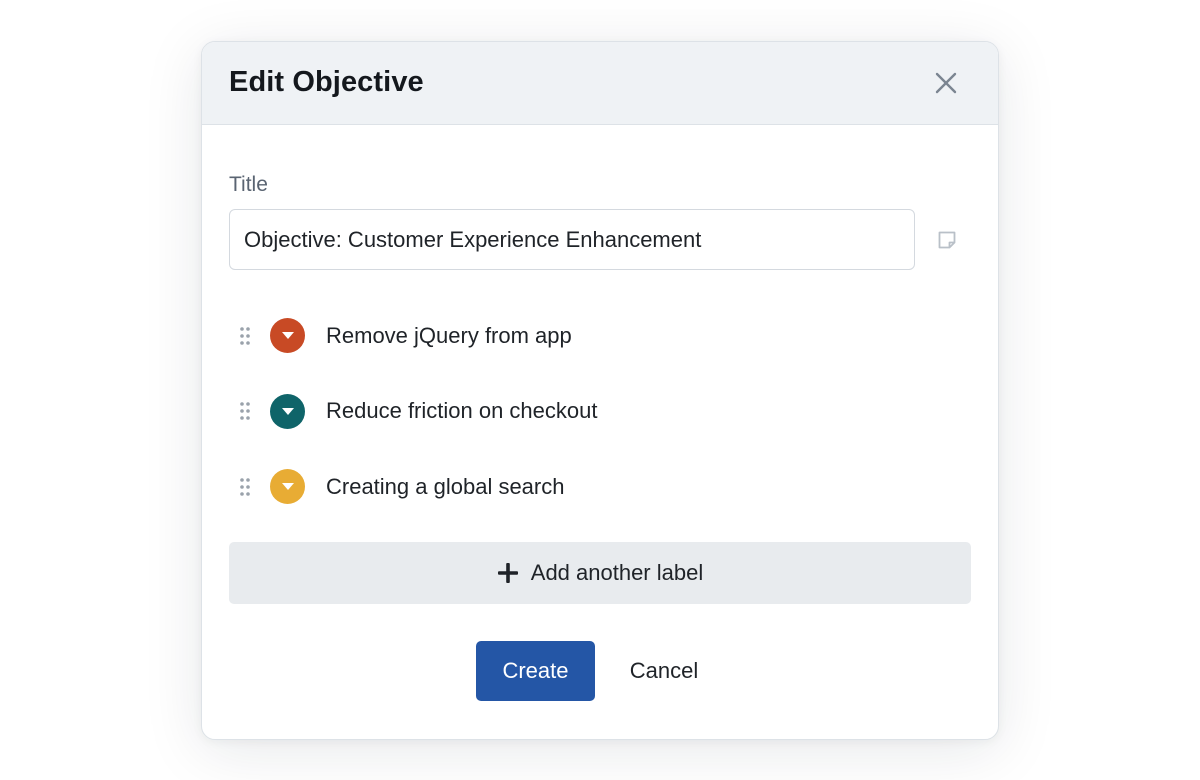 Image resolution: width=1200 pixels, height=780 pixels. What do you see at coordinates (600, 83) in the screenshot?
I see `dialog-header: Edit Objective` at bounding box center [600, 83].